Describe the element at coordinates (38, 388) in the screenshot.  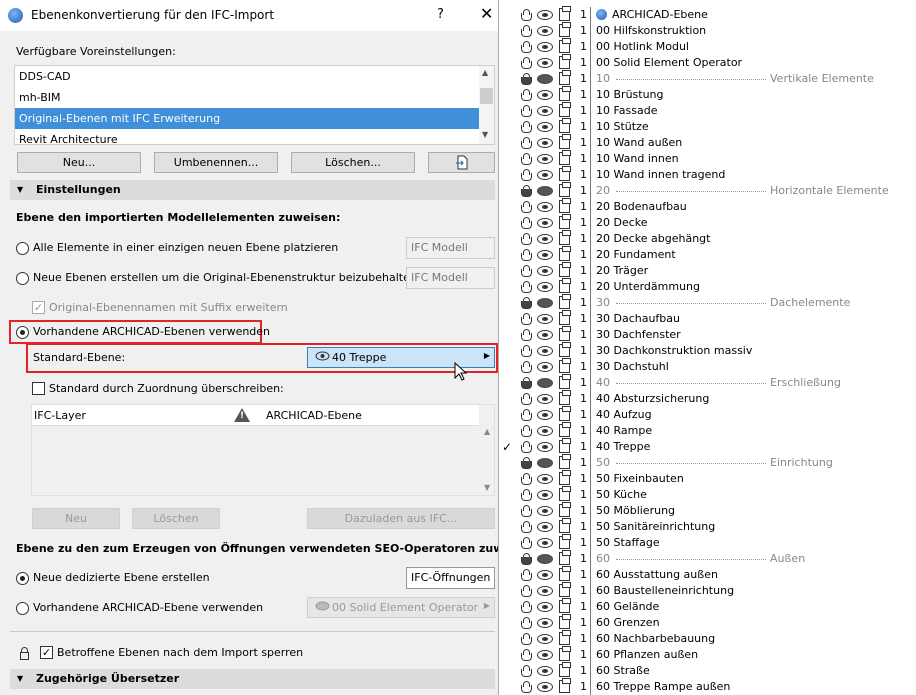
I see `override-checkbox` at that location.